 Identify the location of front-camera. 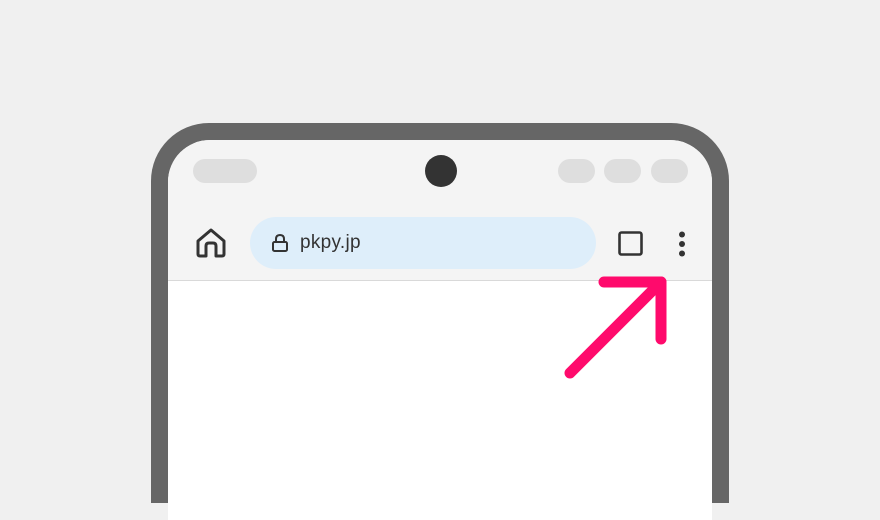
(441, 171).